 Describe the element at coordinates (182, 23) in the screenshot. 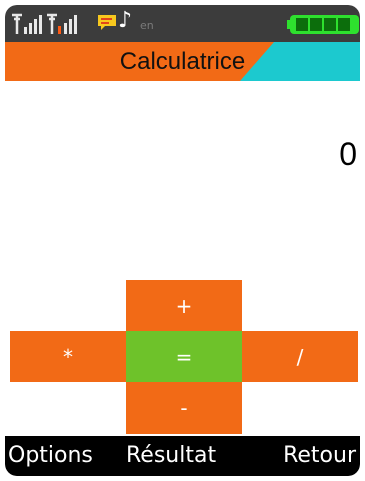

I see `status-bar: ♪ en` at that location.